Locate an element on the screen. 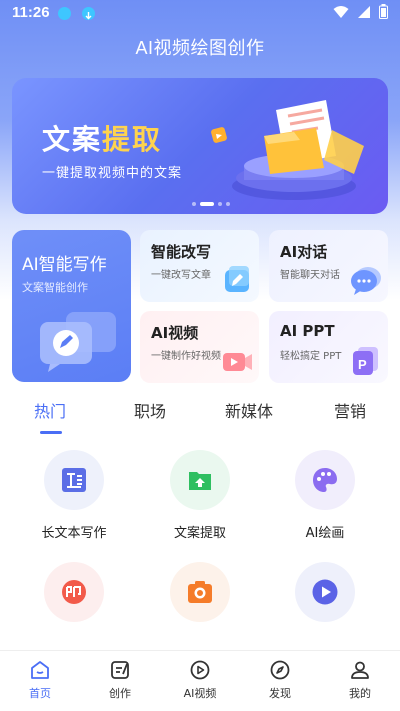  nav-label: 首页 is located at coordinates (40, 693).